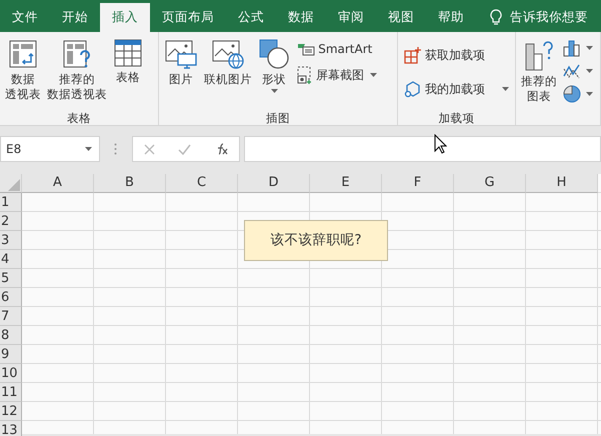 The width and height of the screenshot is (601, 436). I want to click on ribbon-button: 图片, so click(181, 73).